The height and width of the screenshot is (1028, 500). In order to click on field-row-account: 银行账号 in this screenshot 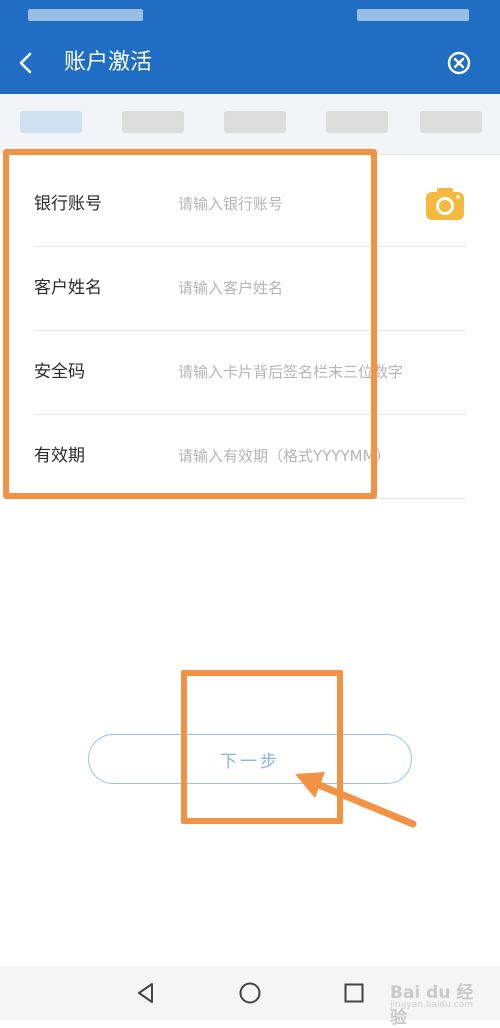, I will do `click(250, 204)`.